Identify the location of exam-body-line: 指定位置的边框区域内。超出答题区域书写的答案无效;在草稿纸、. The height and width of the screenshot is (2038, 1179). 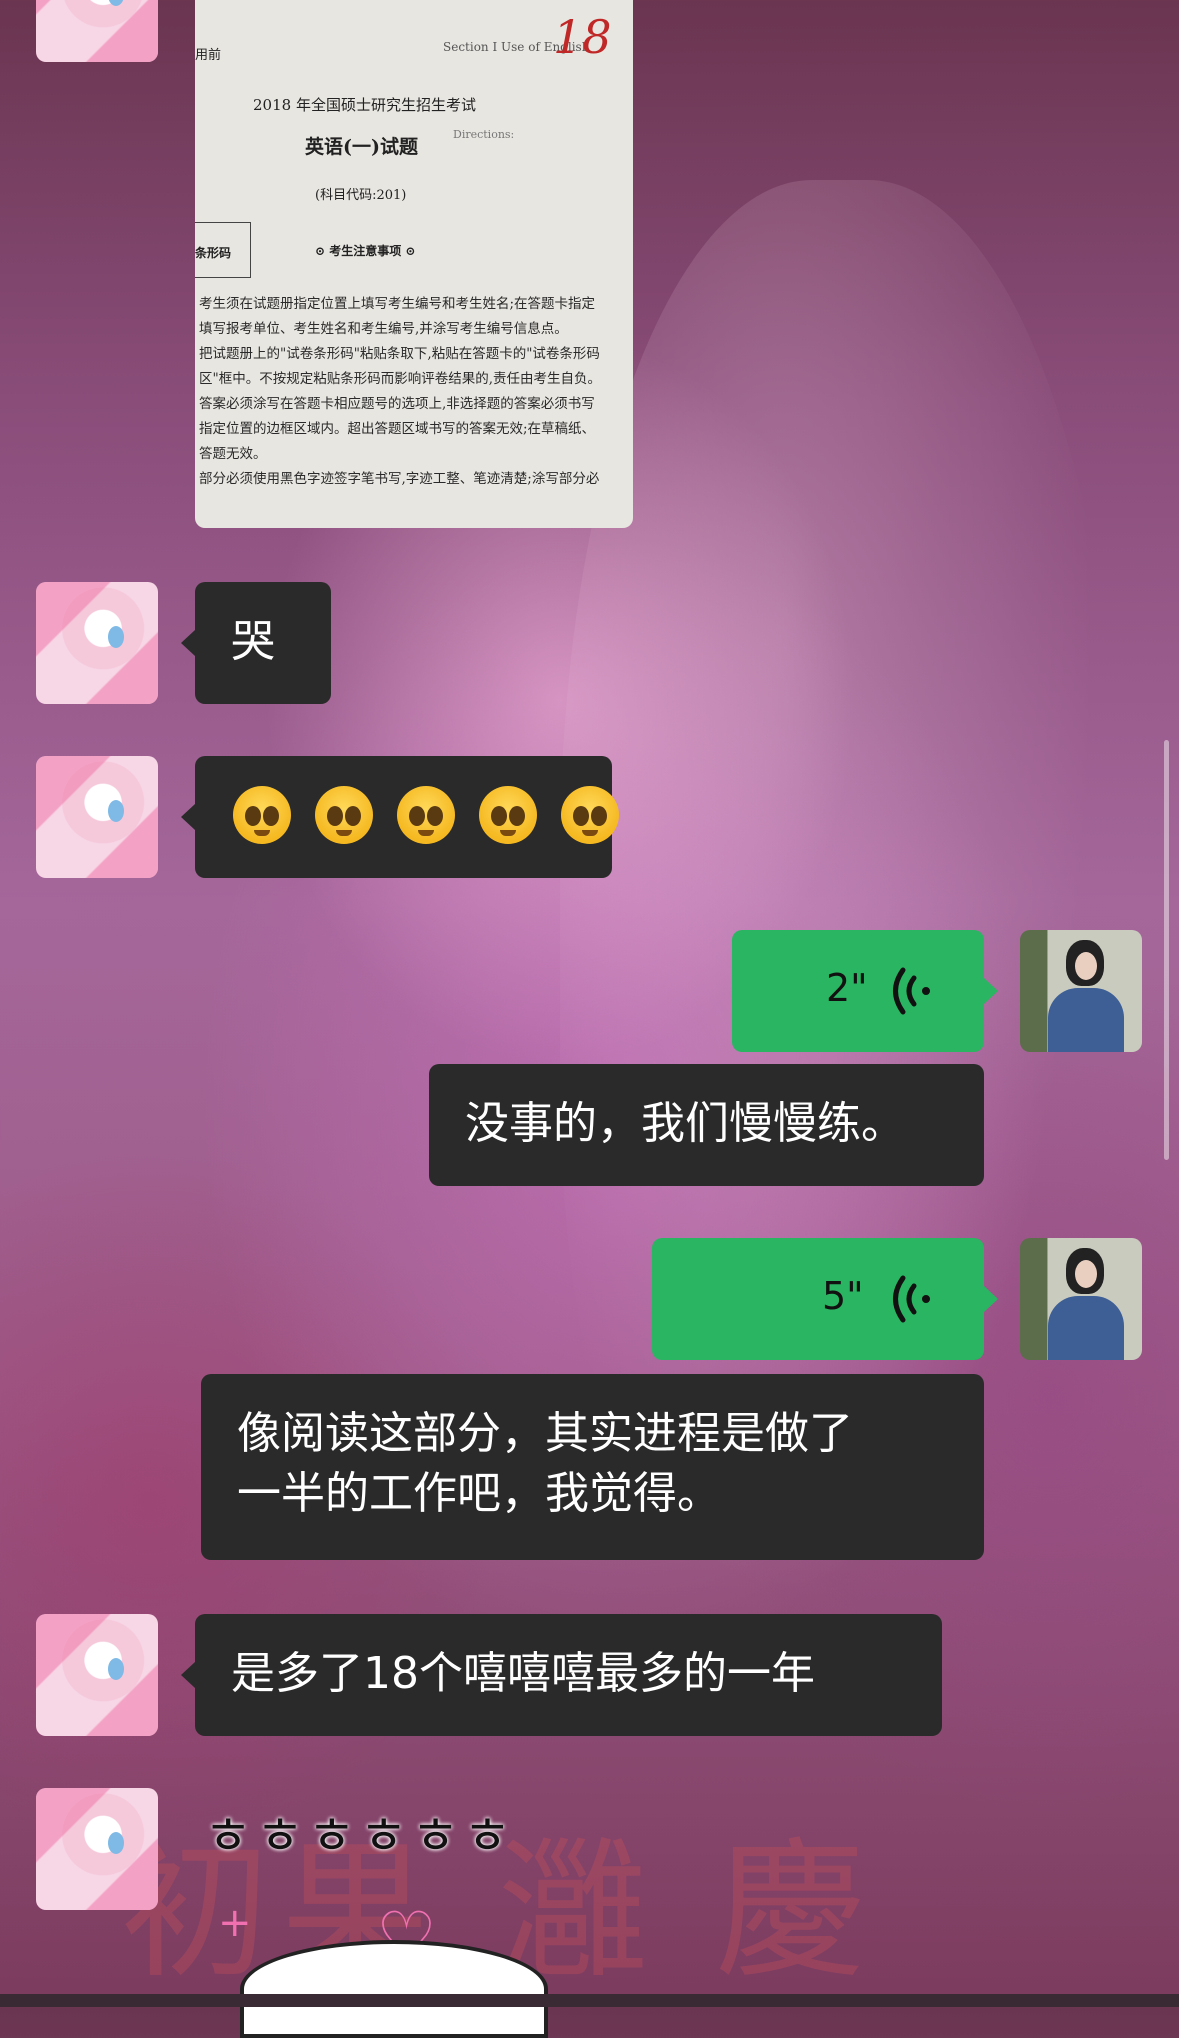
(397, 429).